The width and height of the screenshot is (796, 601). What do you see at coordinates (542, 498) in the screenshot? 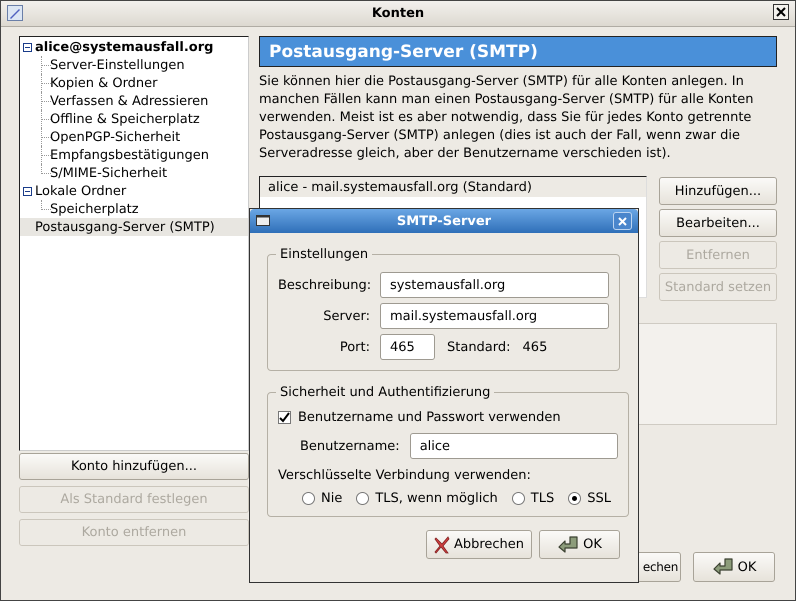
I see `radio-label: TLS` at bounding box center [542, 498].